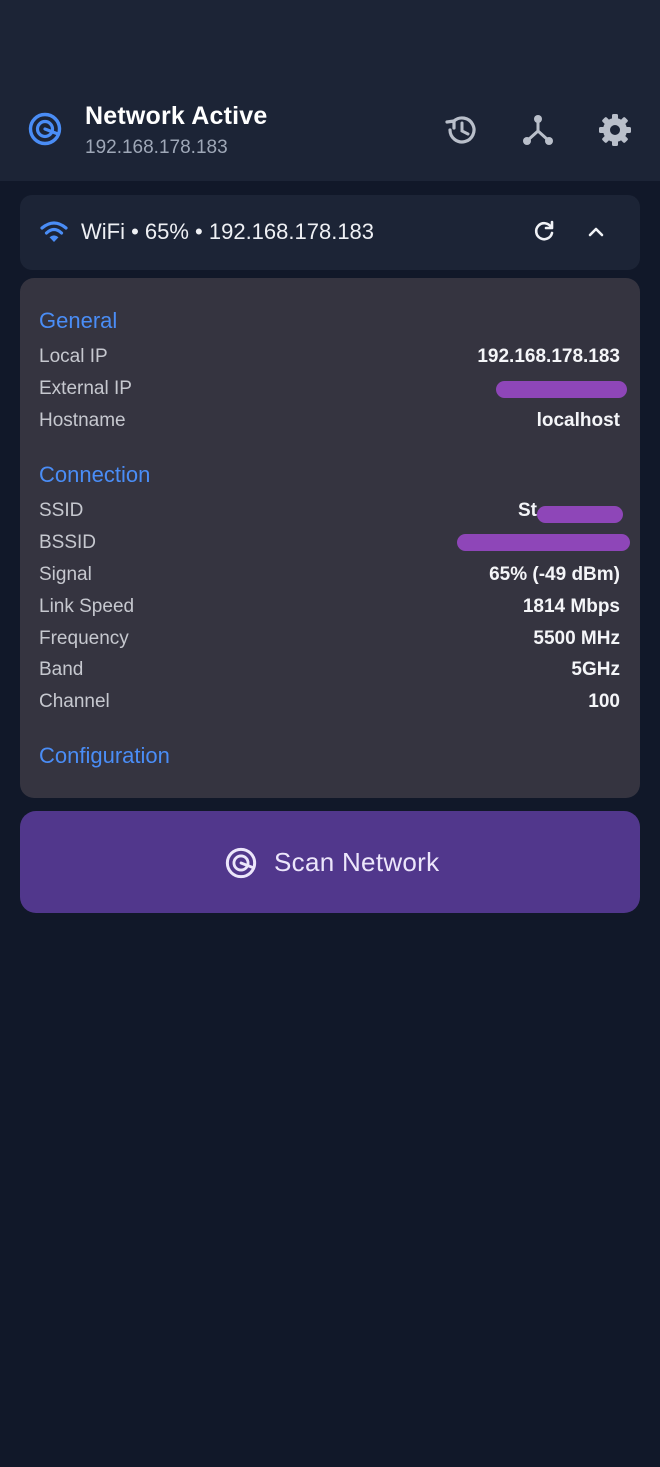  Describe the element at coordinates (576, 638) in the screenshot. I see `frequency-value: 5500 MHz` at that location.